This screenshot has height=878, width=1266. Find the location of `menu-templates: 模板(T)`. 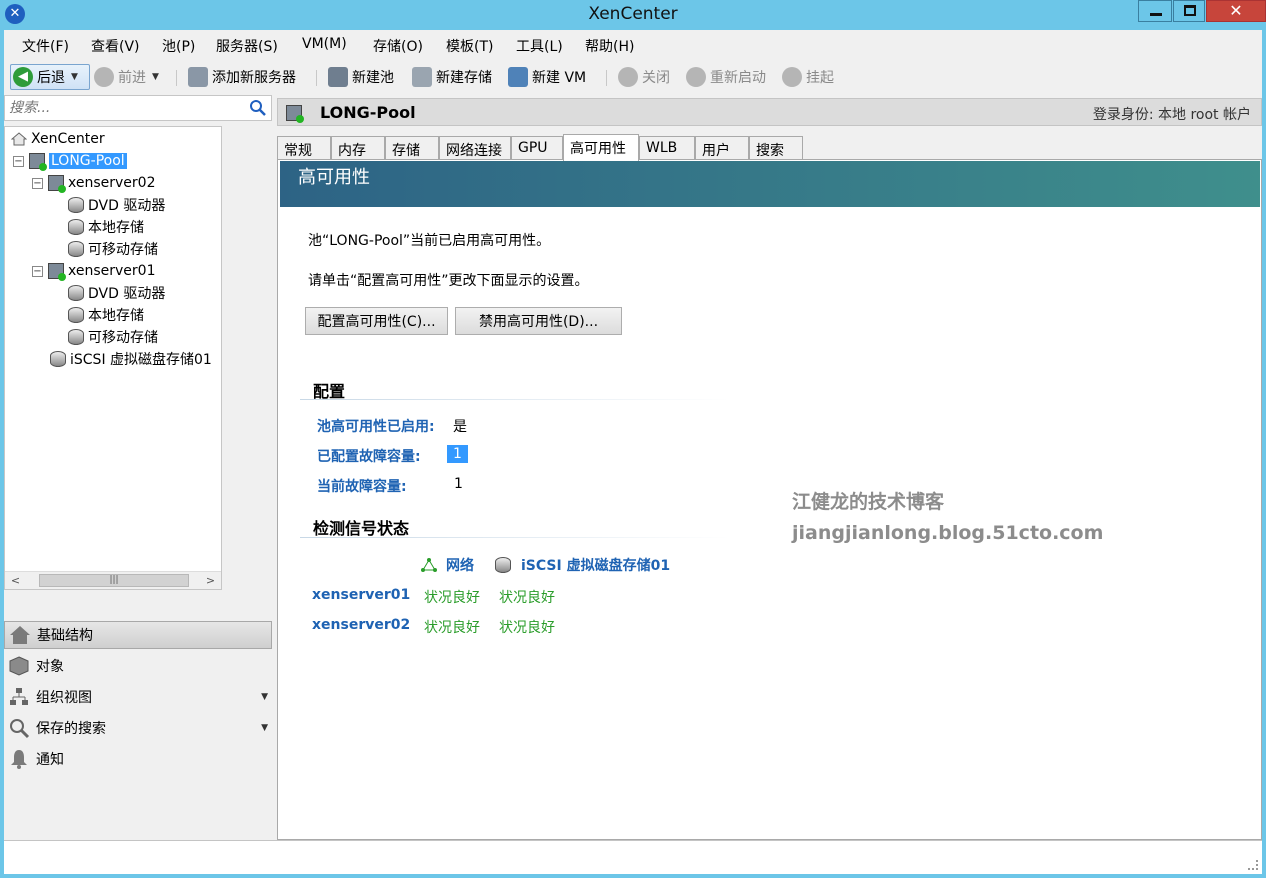

menu-templates: 模板(T) is located at coordinates (469, 46).